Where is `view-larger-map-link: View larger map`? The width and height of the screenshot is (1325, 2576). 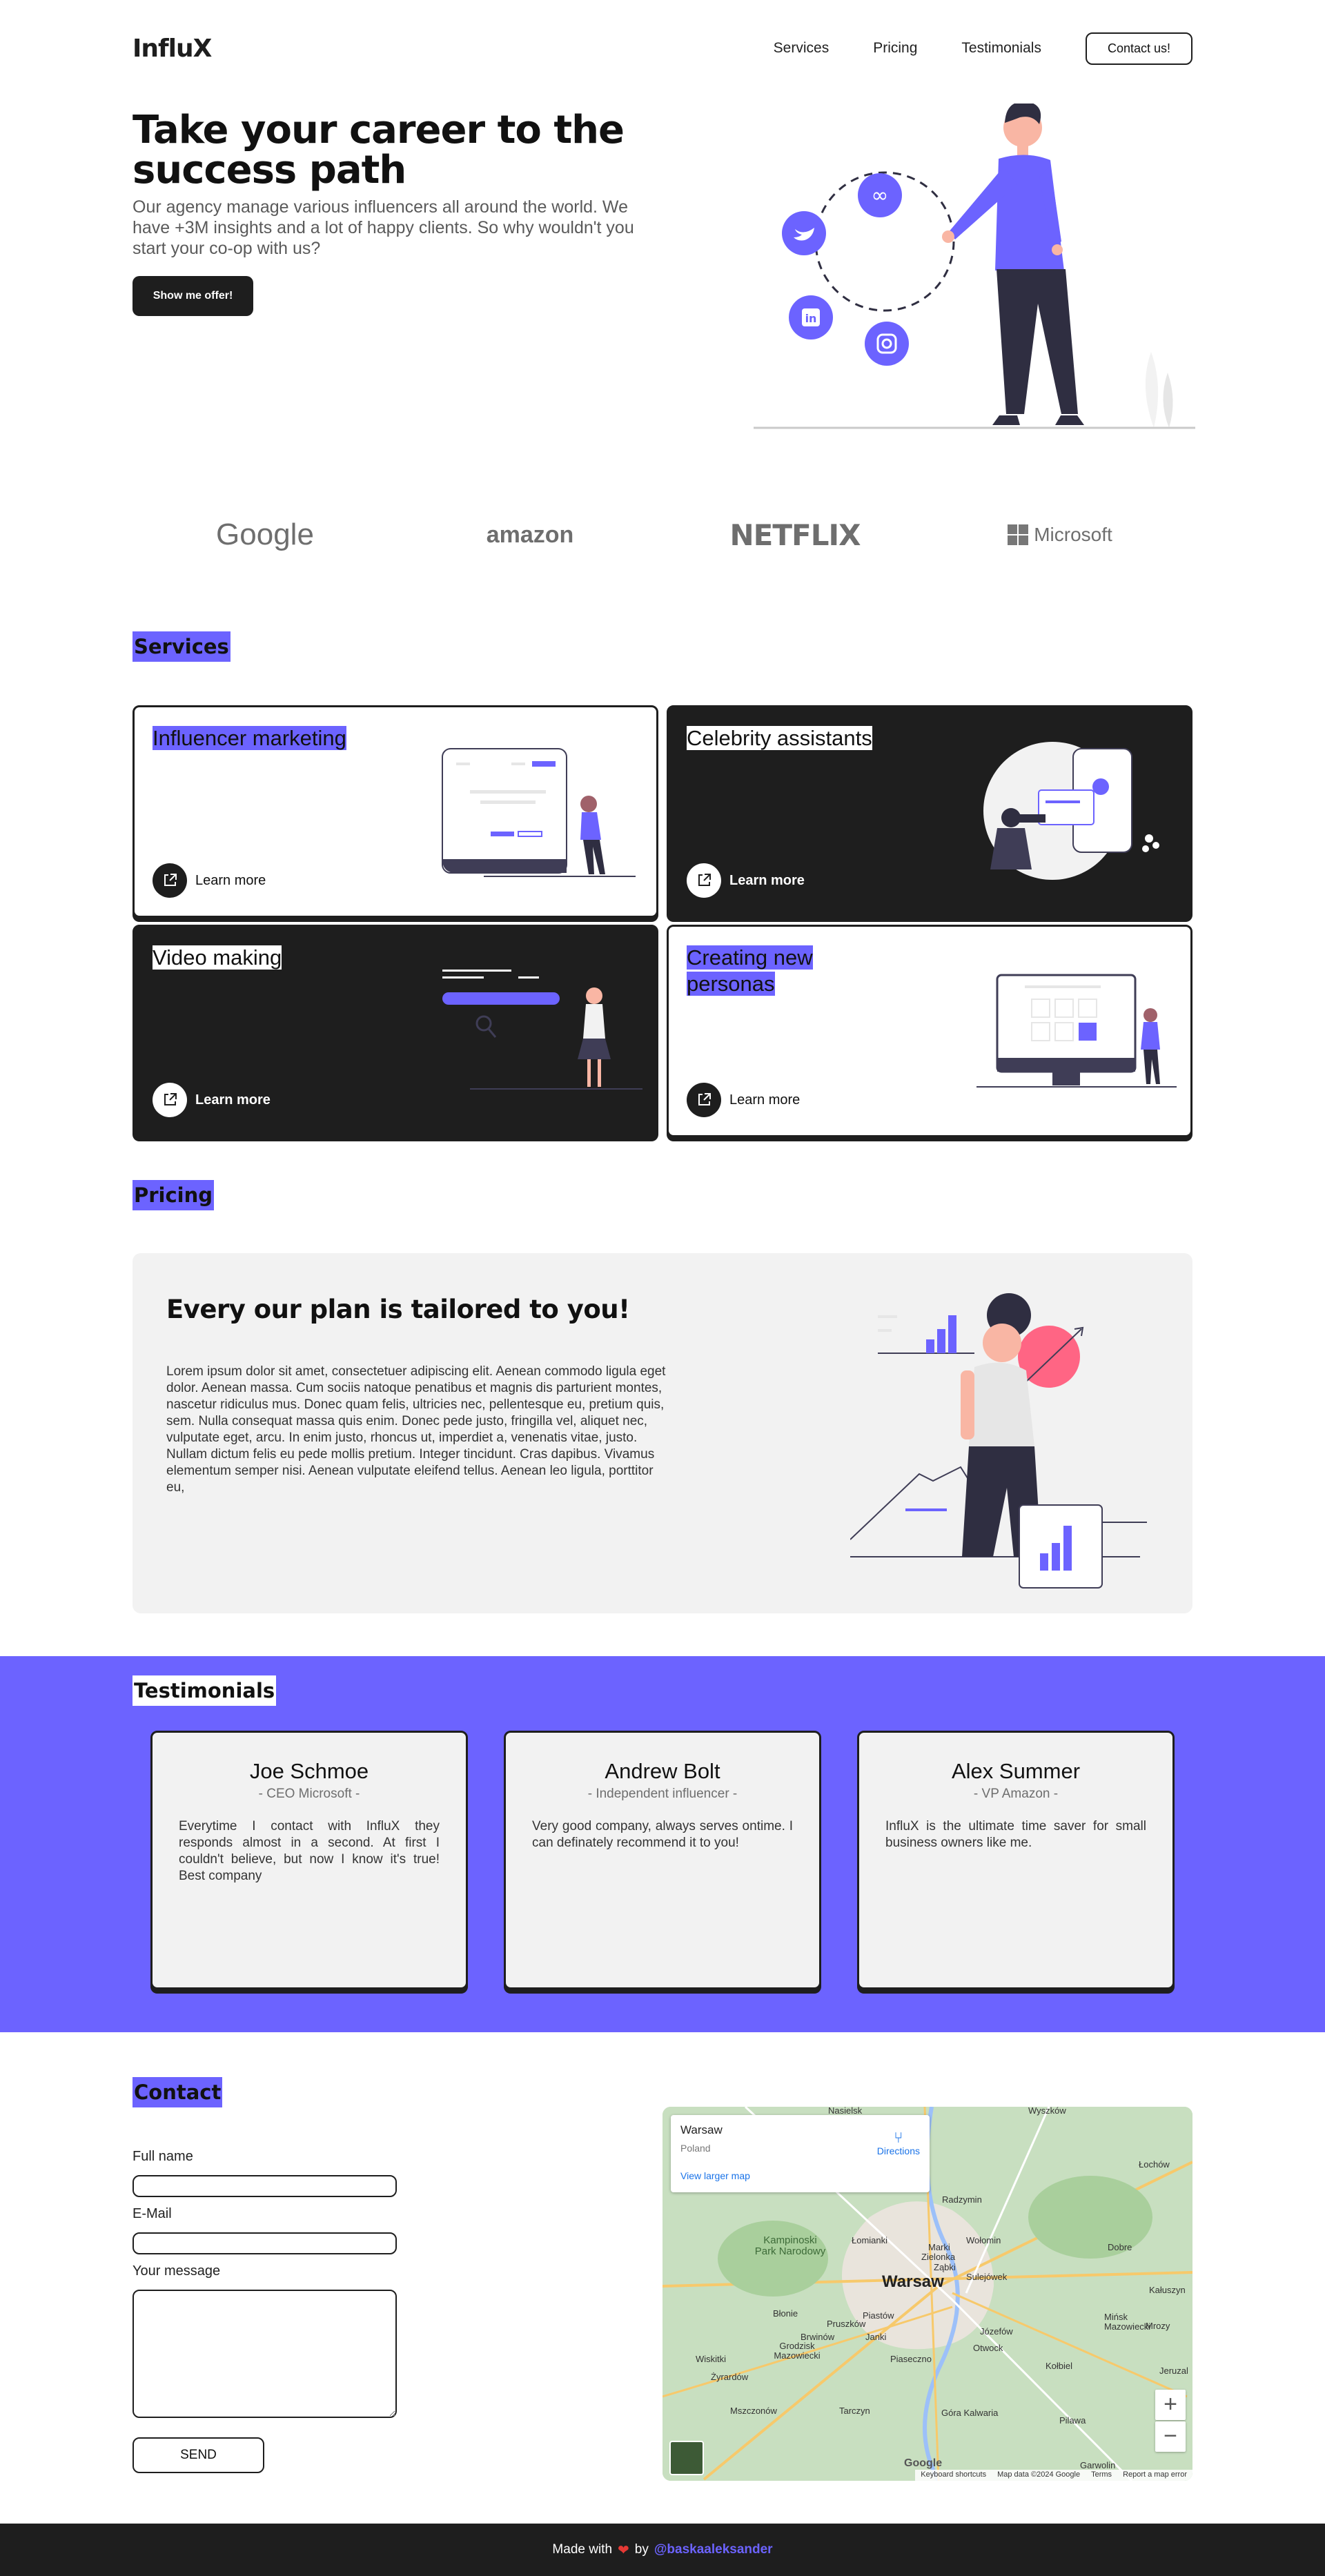 view-larger-map-link: View larger map is located at coordinates (800, 2175).